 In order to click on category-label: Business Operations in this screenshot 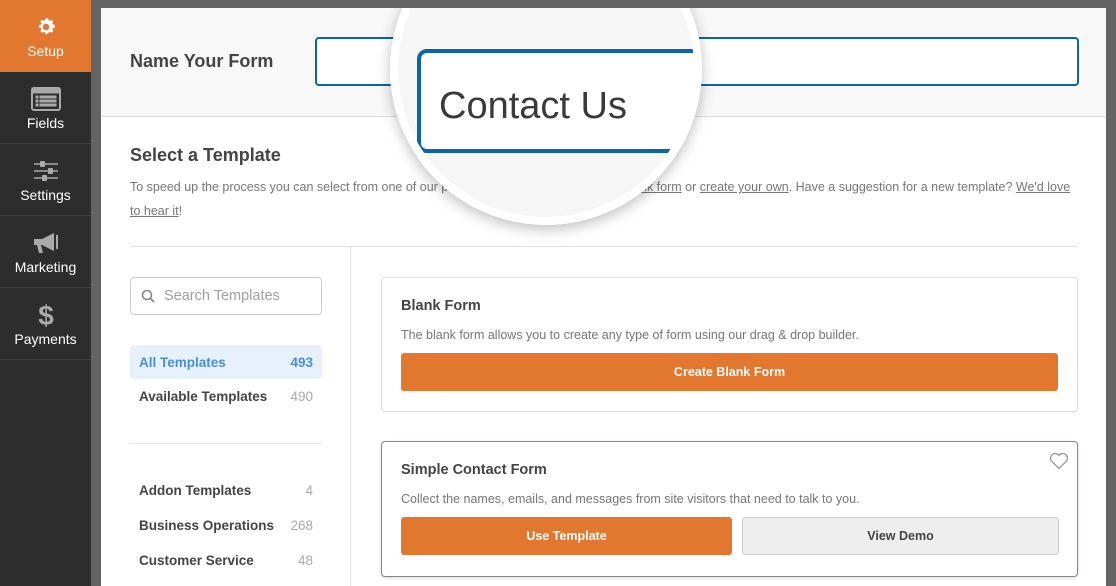, I will do `click(207, 525)`.